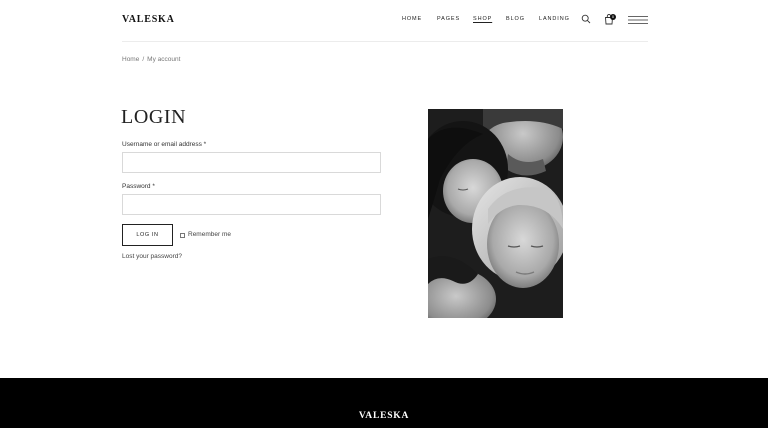  I want to click on portrait-image, so click(495, 213).